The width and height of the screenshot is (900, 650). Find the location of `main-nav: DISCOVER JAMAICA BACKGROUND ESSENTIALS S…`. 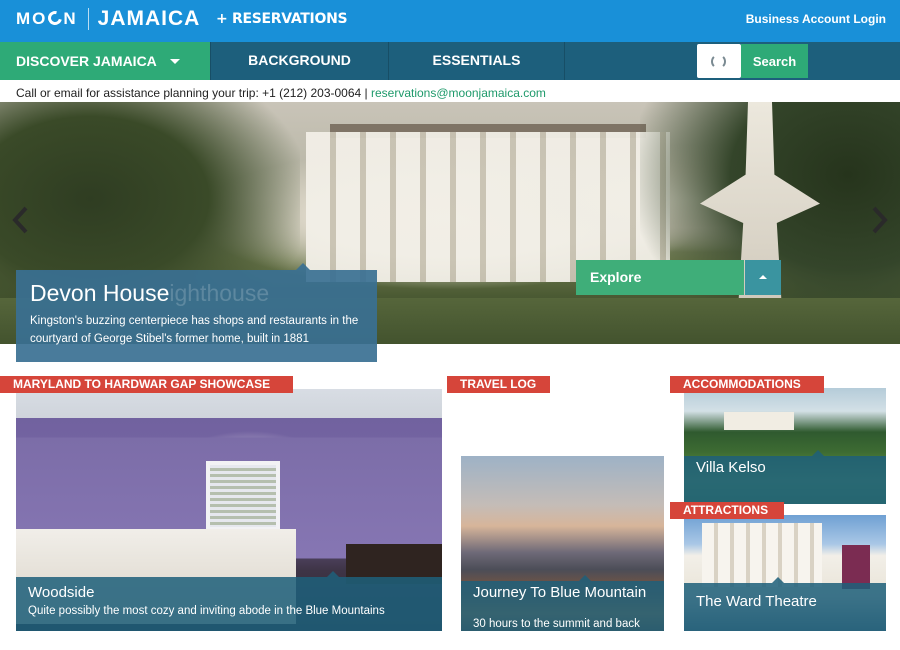

main-nav: DISCOVER JAMAICA BACKGROUND ESSENTIALS S… is located at coordinates (450, 61).